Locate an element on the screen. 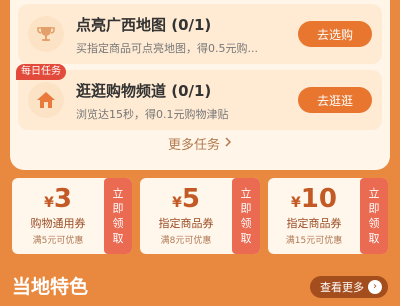 The width and height of the screenshot is (400, 306). coupon-card: ¥3 购物通用券 满5元可优惠 立 即 领 取 is located at coordinates (72, 216).